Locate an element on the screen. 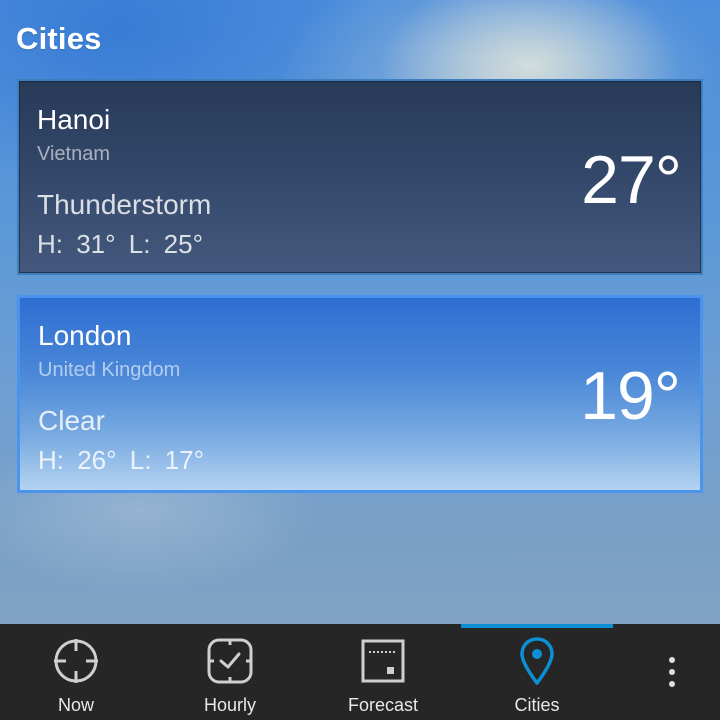 The image size is (720, 720). tab-label: Forecast is located at coordinates (383, 705).